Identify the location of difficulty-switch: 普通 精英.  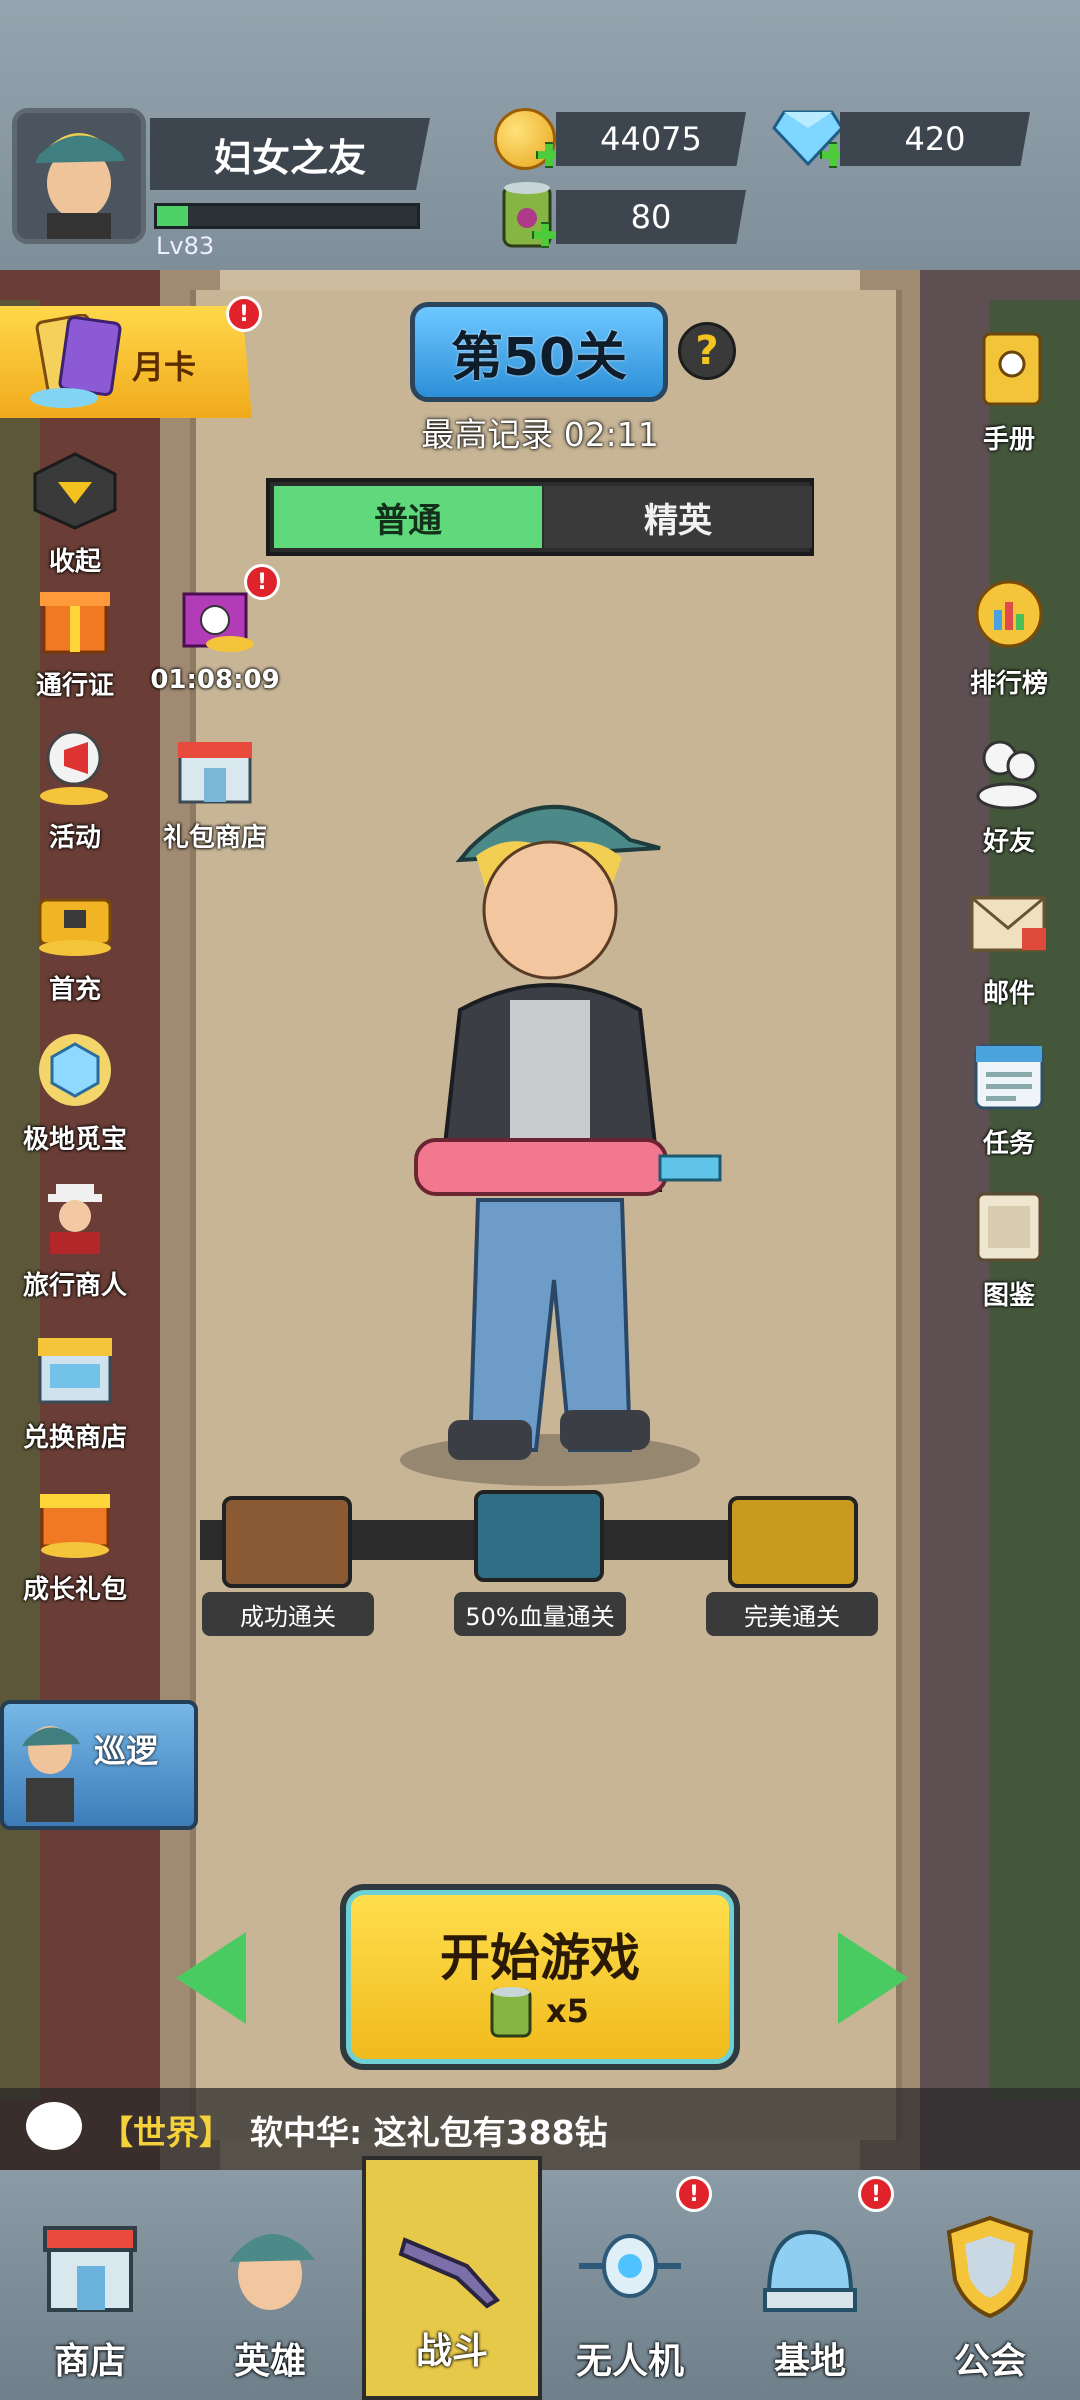
(540, 517).